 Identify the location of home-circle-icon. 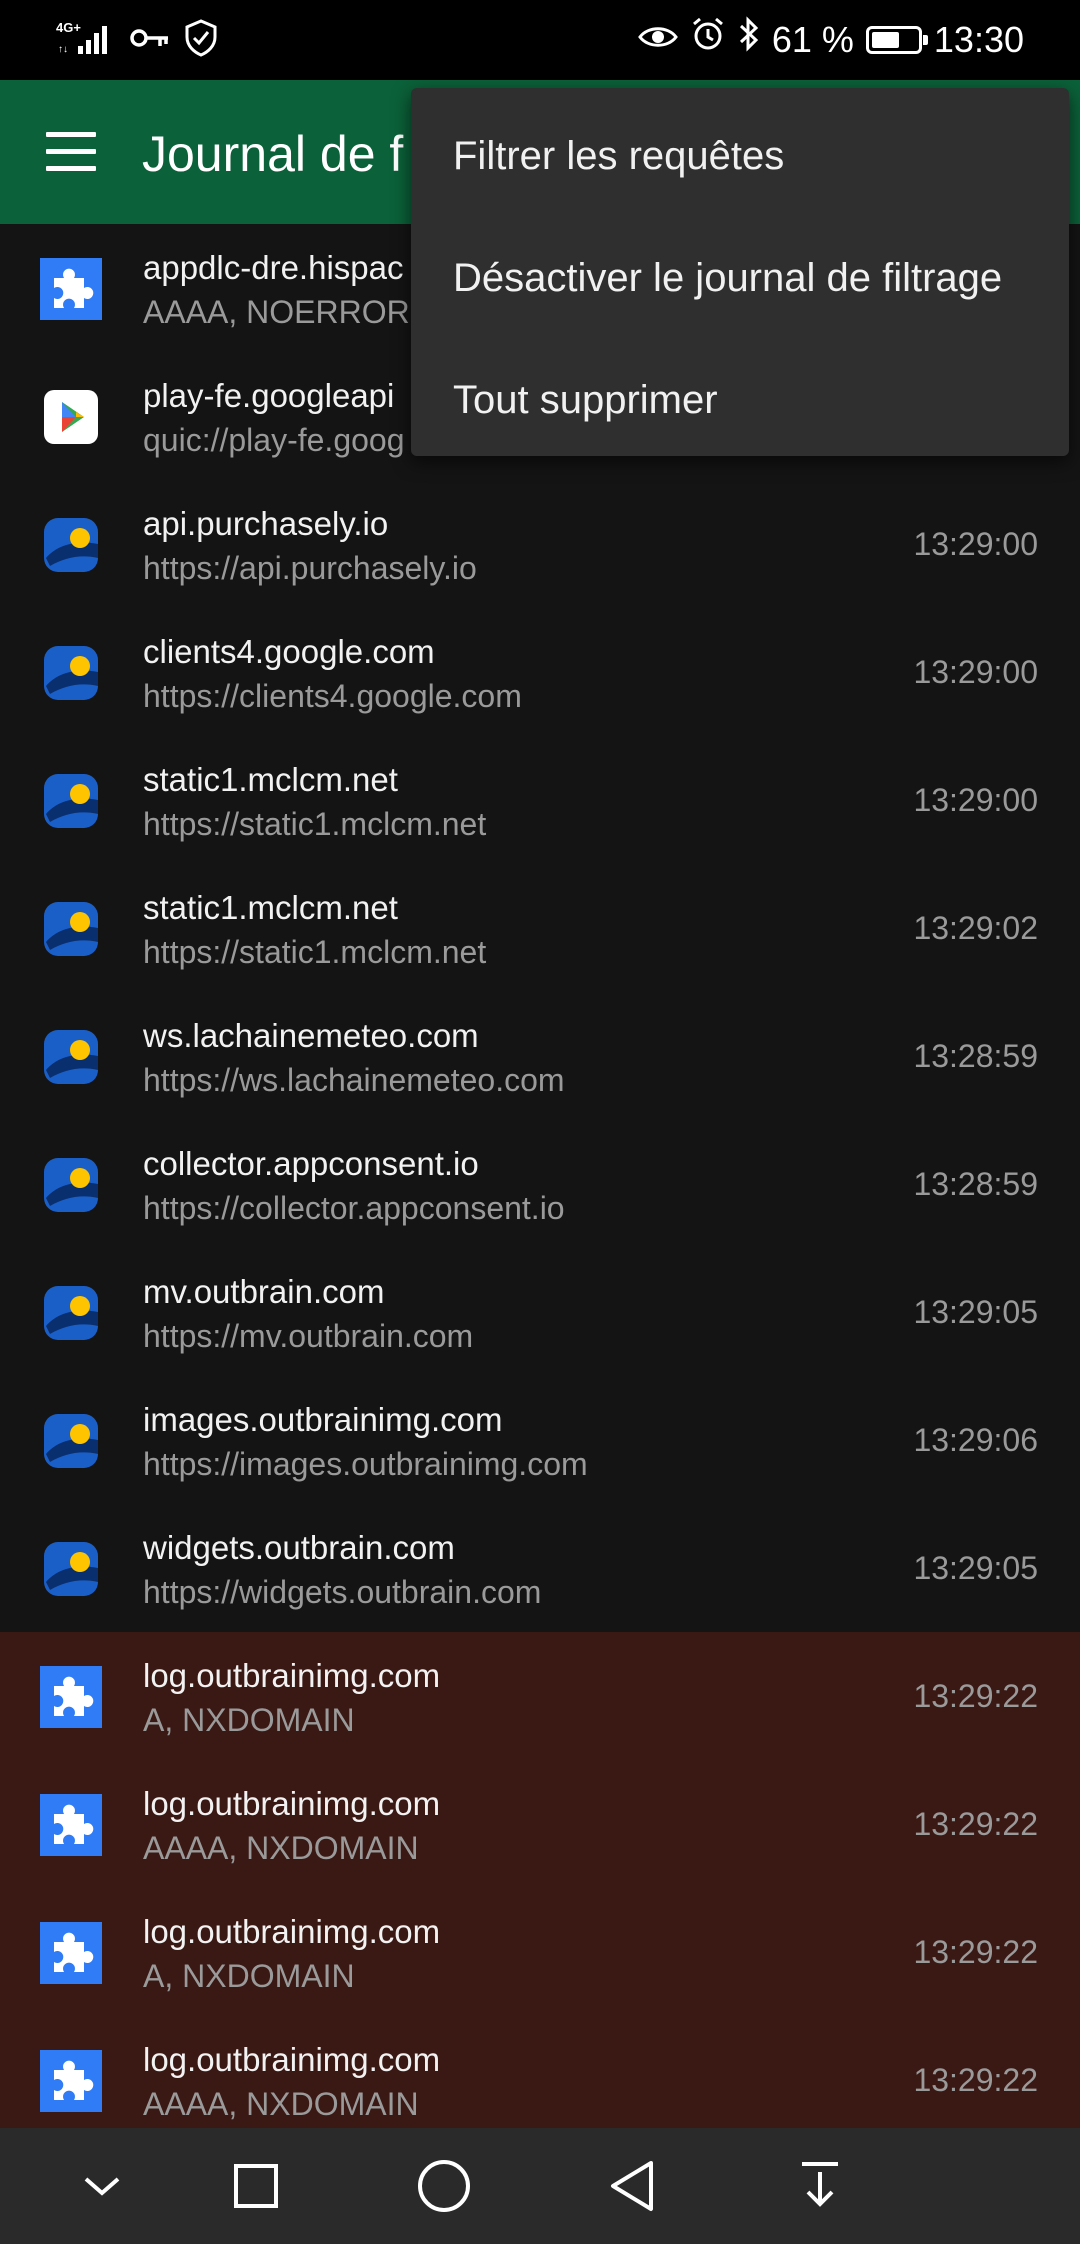
(444, 2186).